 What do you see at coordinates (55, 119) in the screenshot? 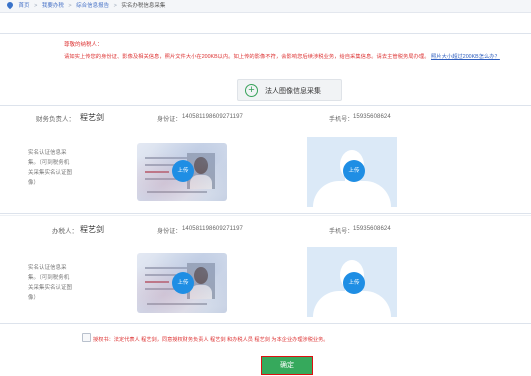
I see `finance-role-label: 财务负责人：` at bounding box center [55, 119].